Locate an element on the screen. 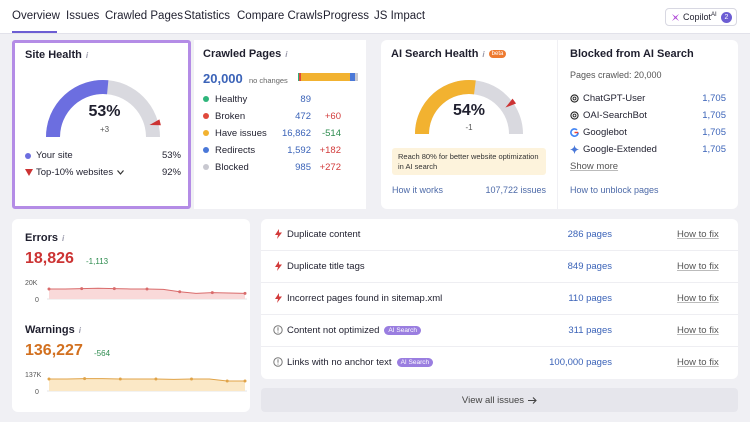 Image resolution: width=750 pixels, height=422 pixels. tab-progress: Progress is located at coordinates (346, 16).